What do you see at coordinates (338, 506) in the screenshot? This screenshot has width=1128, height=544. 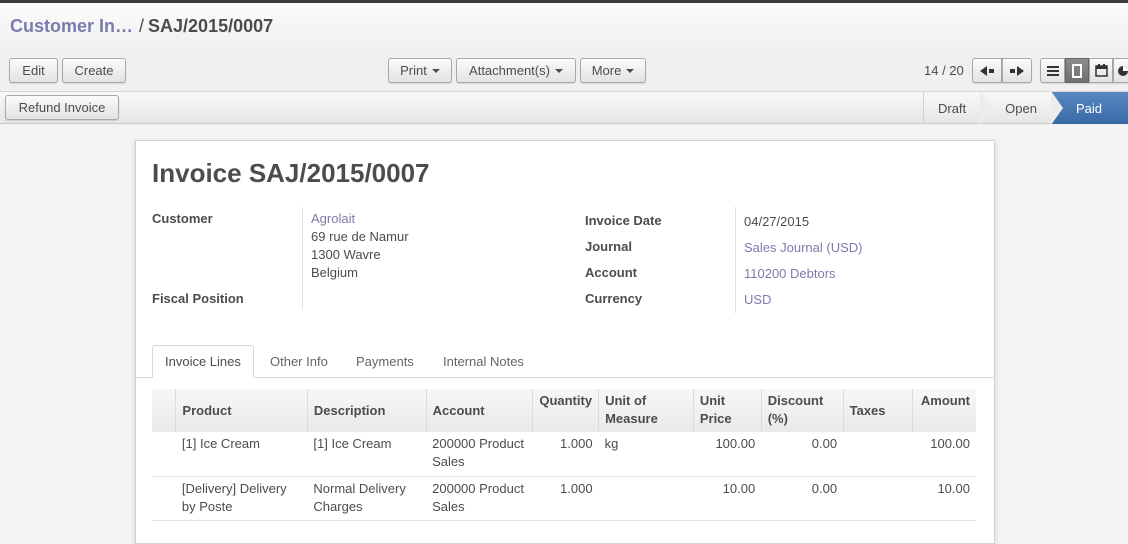 I see `description-text-2: Charges` at bounding box center [338, 506].